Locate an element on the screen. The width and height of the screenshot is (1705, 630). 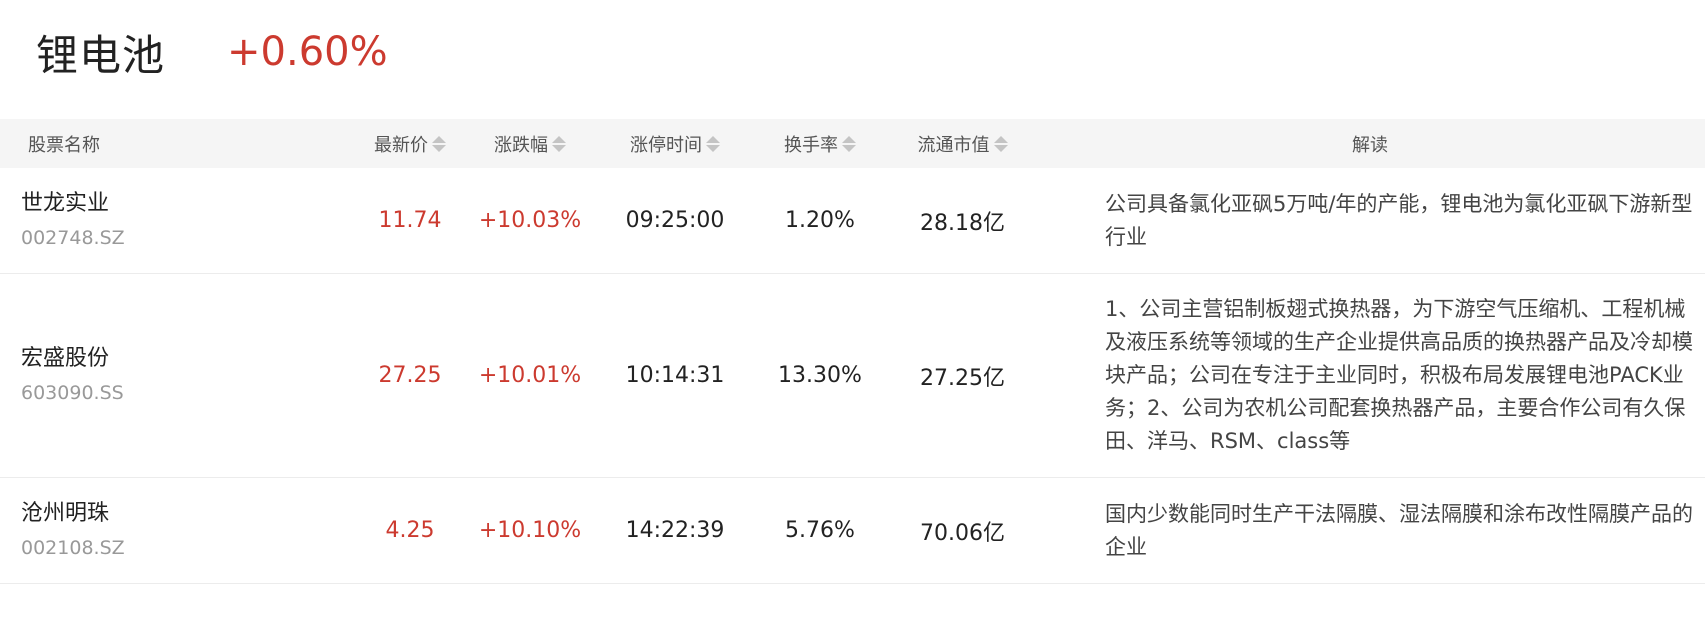
stock-name-cell: 沧州明珠 002108.SZ is located at coordinates (120, 531).